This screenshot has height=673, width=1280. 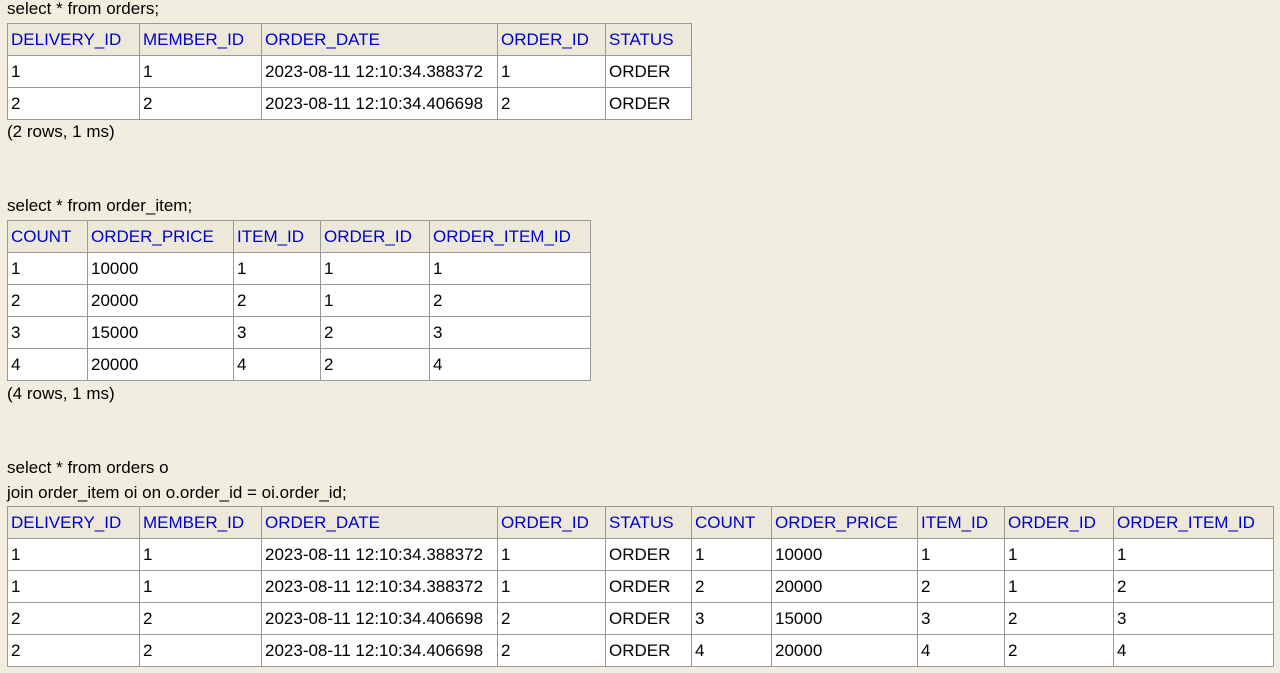 I want to click on table-row: 1 1 2023-08-11 12:10:34.388372 1 ORDER, so click(x=349, y=71).